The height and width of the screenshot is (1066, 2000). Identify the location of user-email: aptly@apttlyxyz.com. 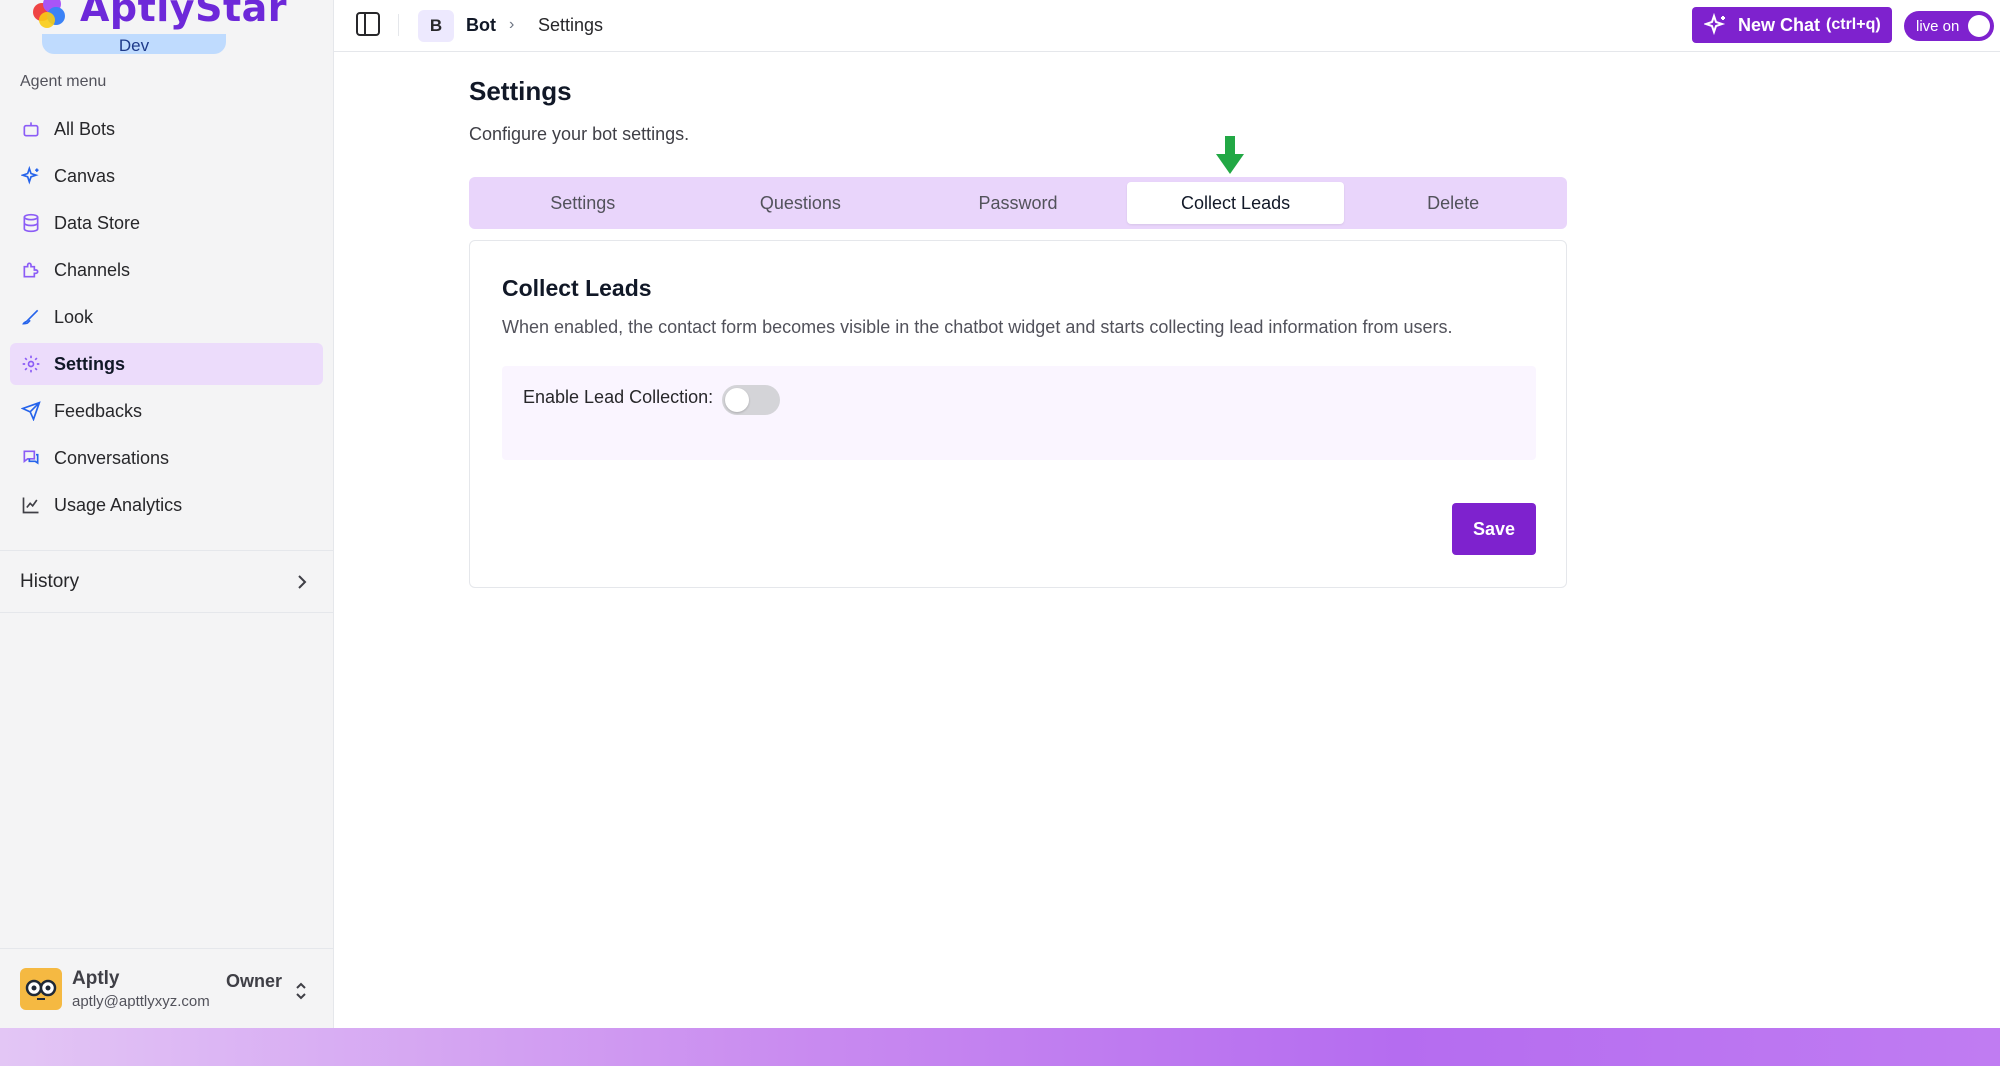
(141, 1001).